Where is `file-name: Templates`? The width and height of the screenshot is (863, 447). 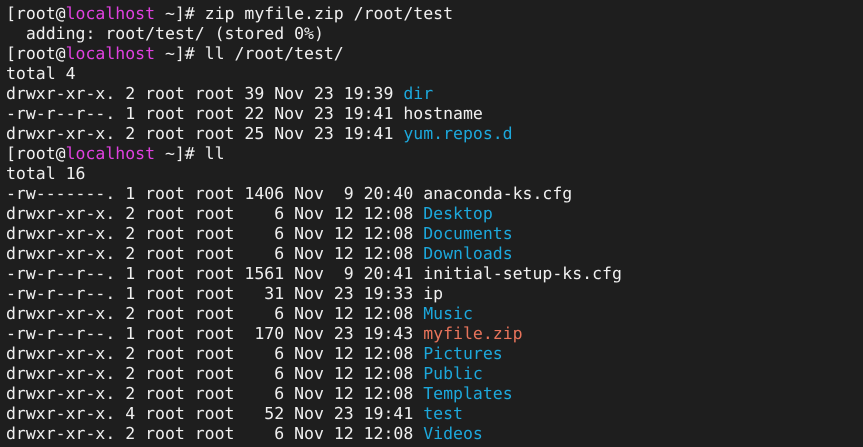
file-name: Templates is located at coordinates (468, 394).